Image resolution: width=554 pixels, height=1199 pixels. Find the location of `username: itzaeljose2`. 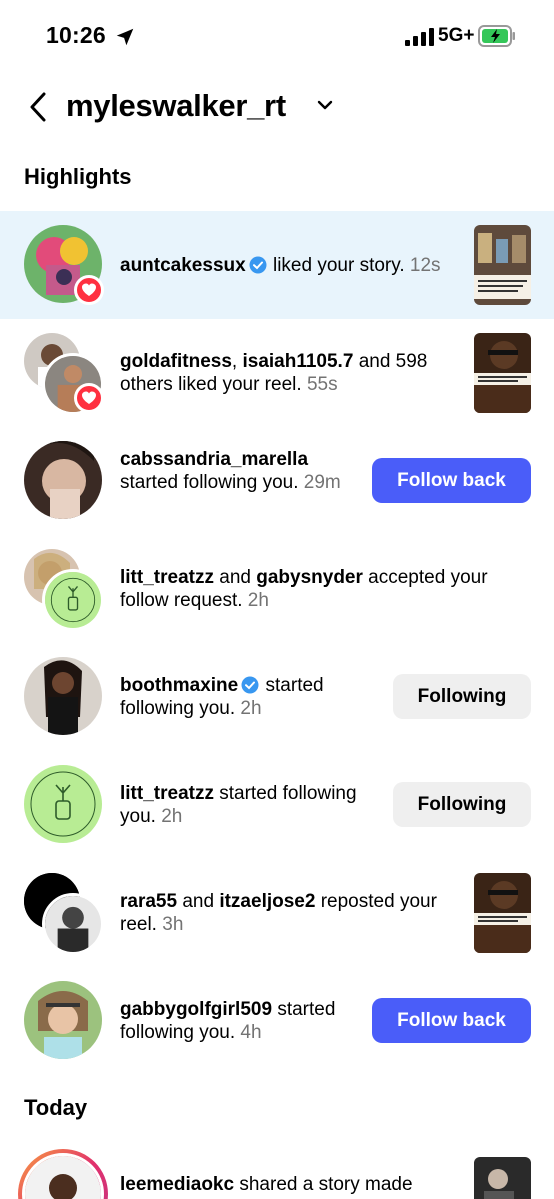

username: itzaeljose2 is located at coordinates (267, 901).